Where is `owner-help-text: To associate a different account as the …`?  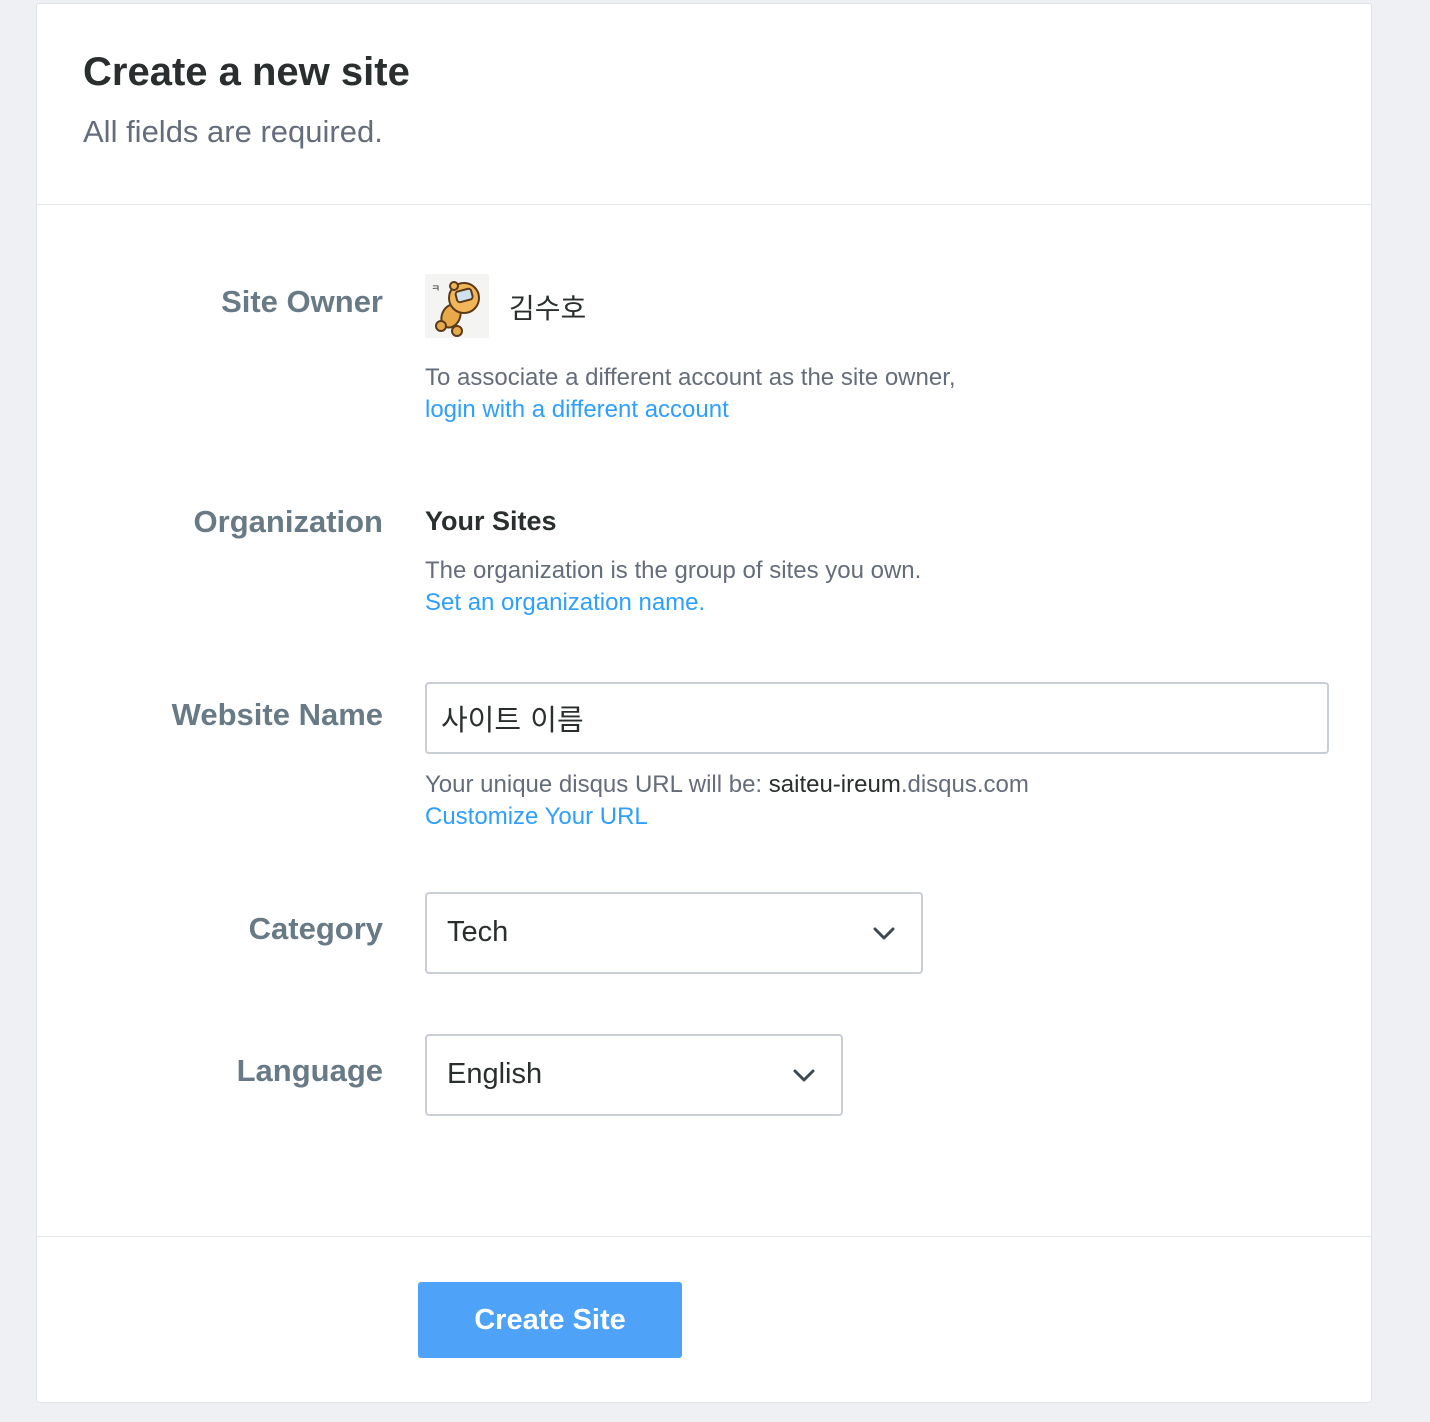
owner-help-text: To associate a different account as the … is located at coordinates (690, 377).